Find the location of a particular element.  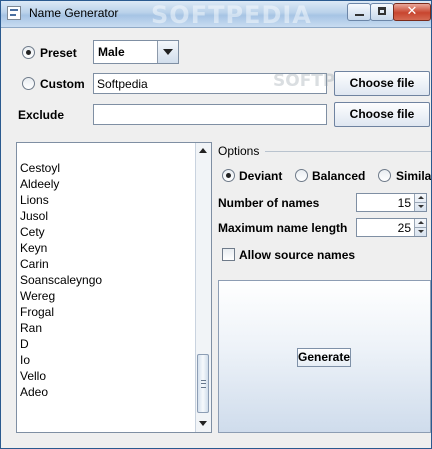

list-item: Cety is located at coordinates (32, 232).